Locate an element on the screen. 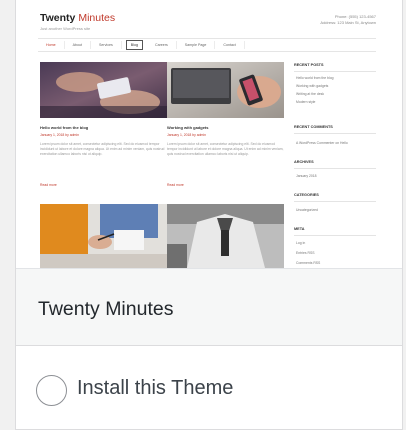 The image size is (406, 430). sidebar-item: Working with gadgets is located at coordinates (312, 86).